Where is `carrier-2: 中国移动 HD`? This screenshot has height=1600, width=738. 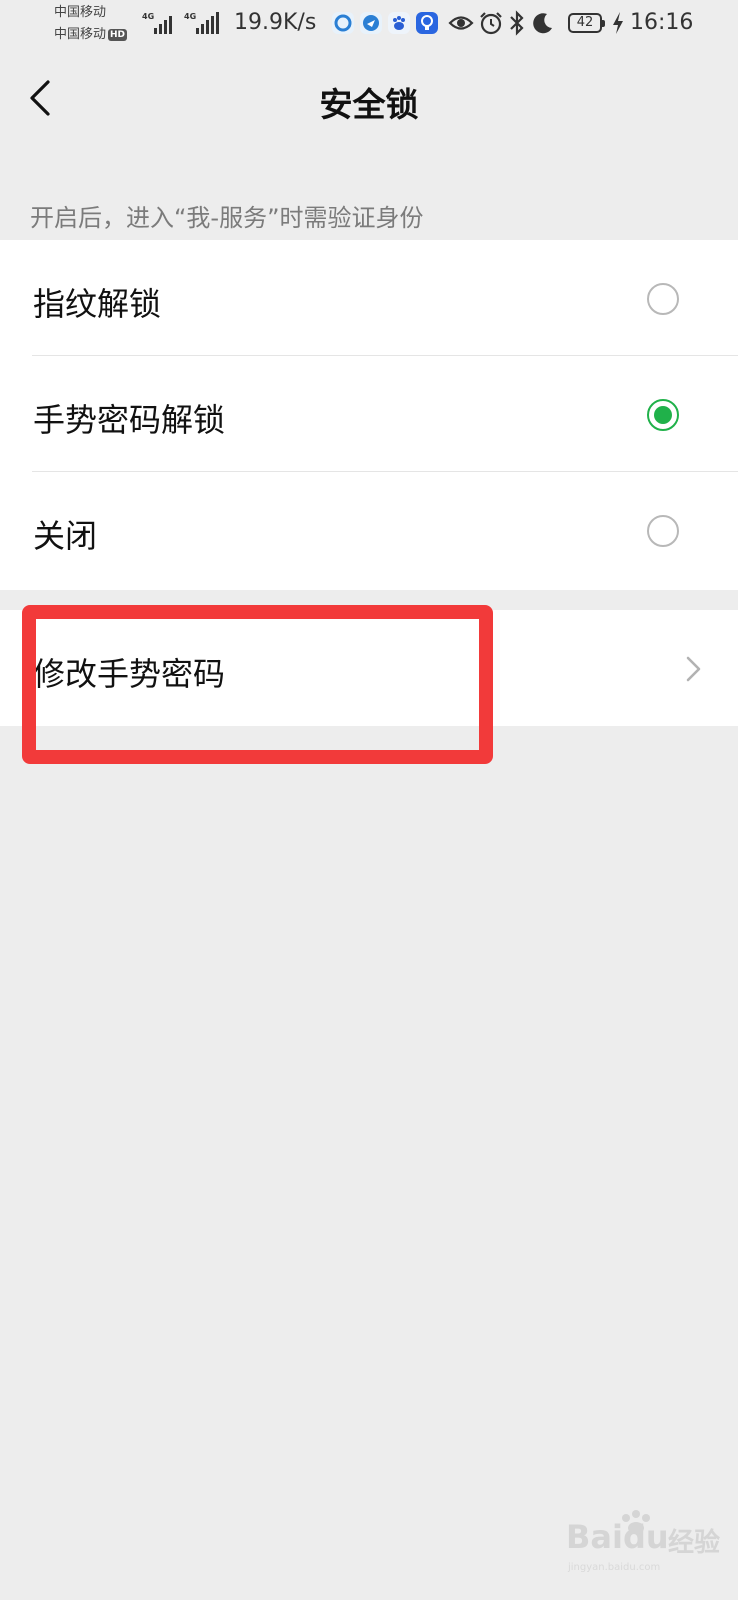
carrier-2: 中国移动 HD is located at coordinates (91, 35).